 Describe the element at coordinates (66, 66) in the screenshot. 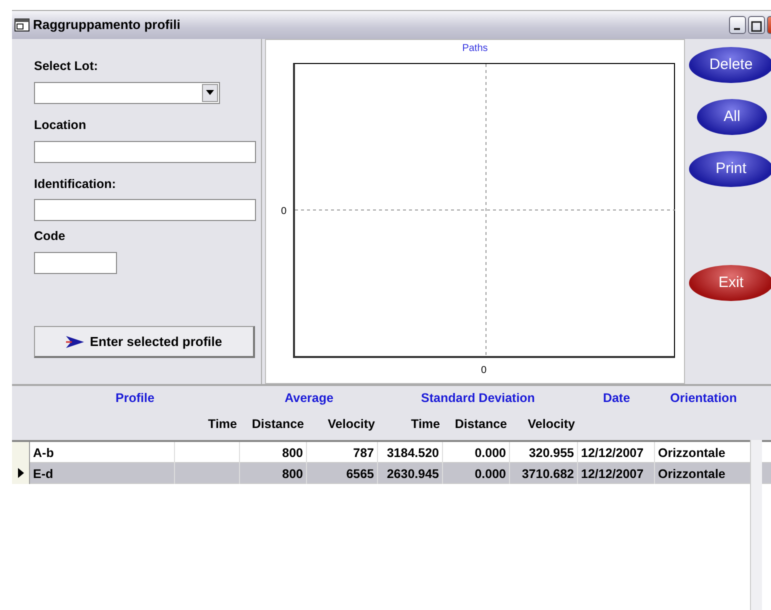

I see `field-label: Select Lot:` at that location.